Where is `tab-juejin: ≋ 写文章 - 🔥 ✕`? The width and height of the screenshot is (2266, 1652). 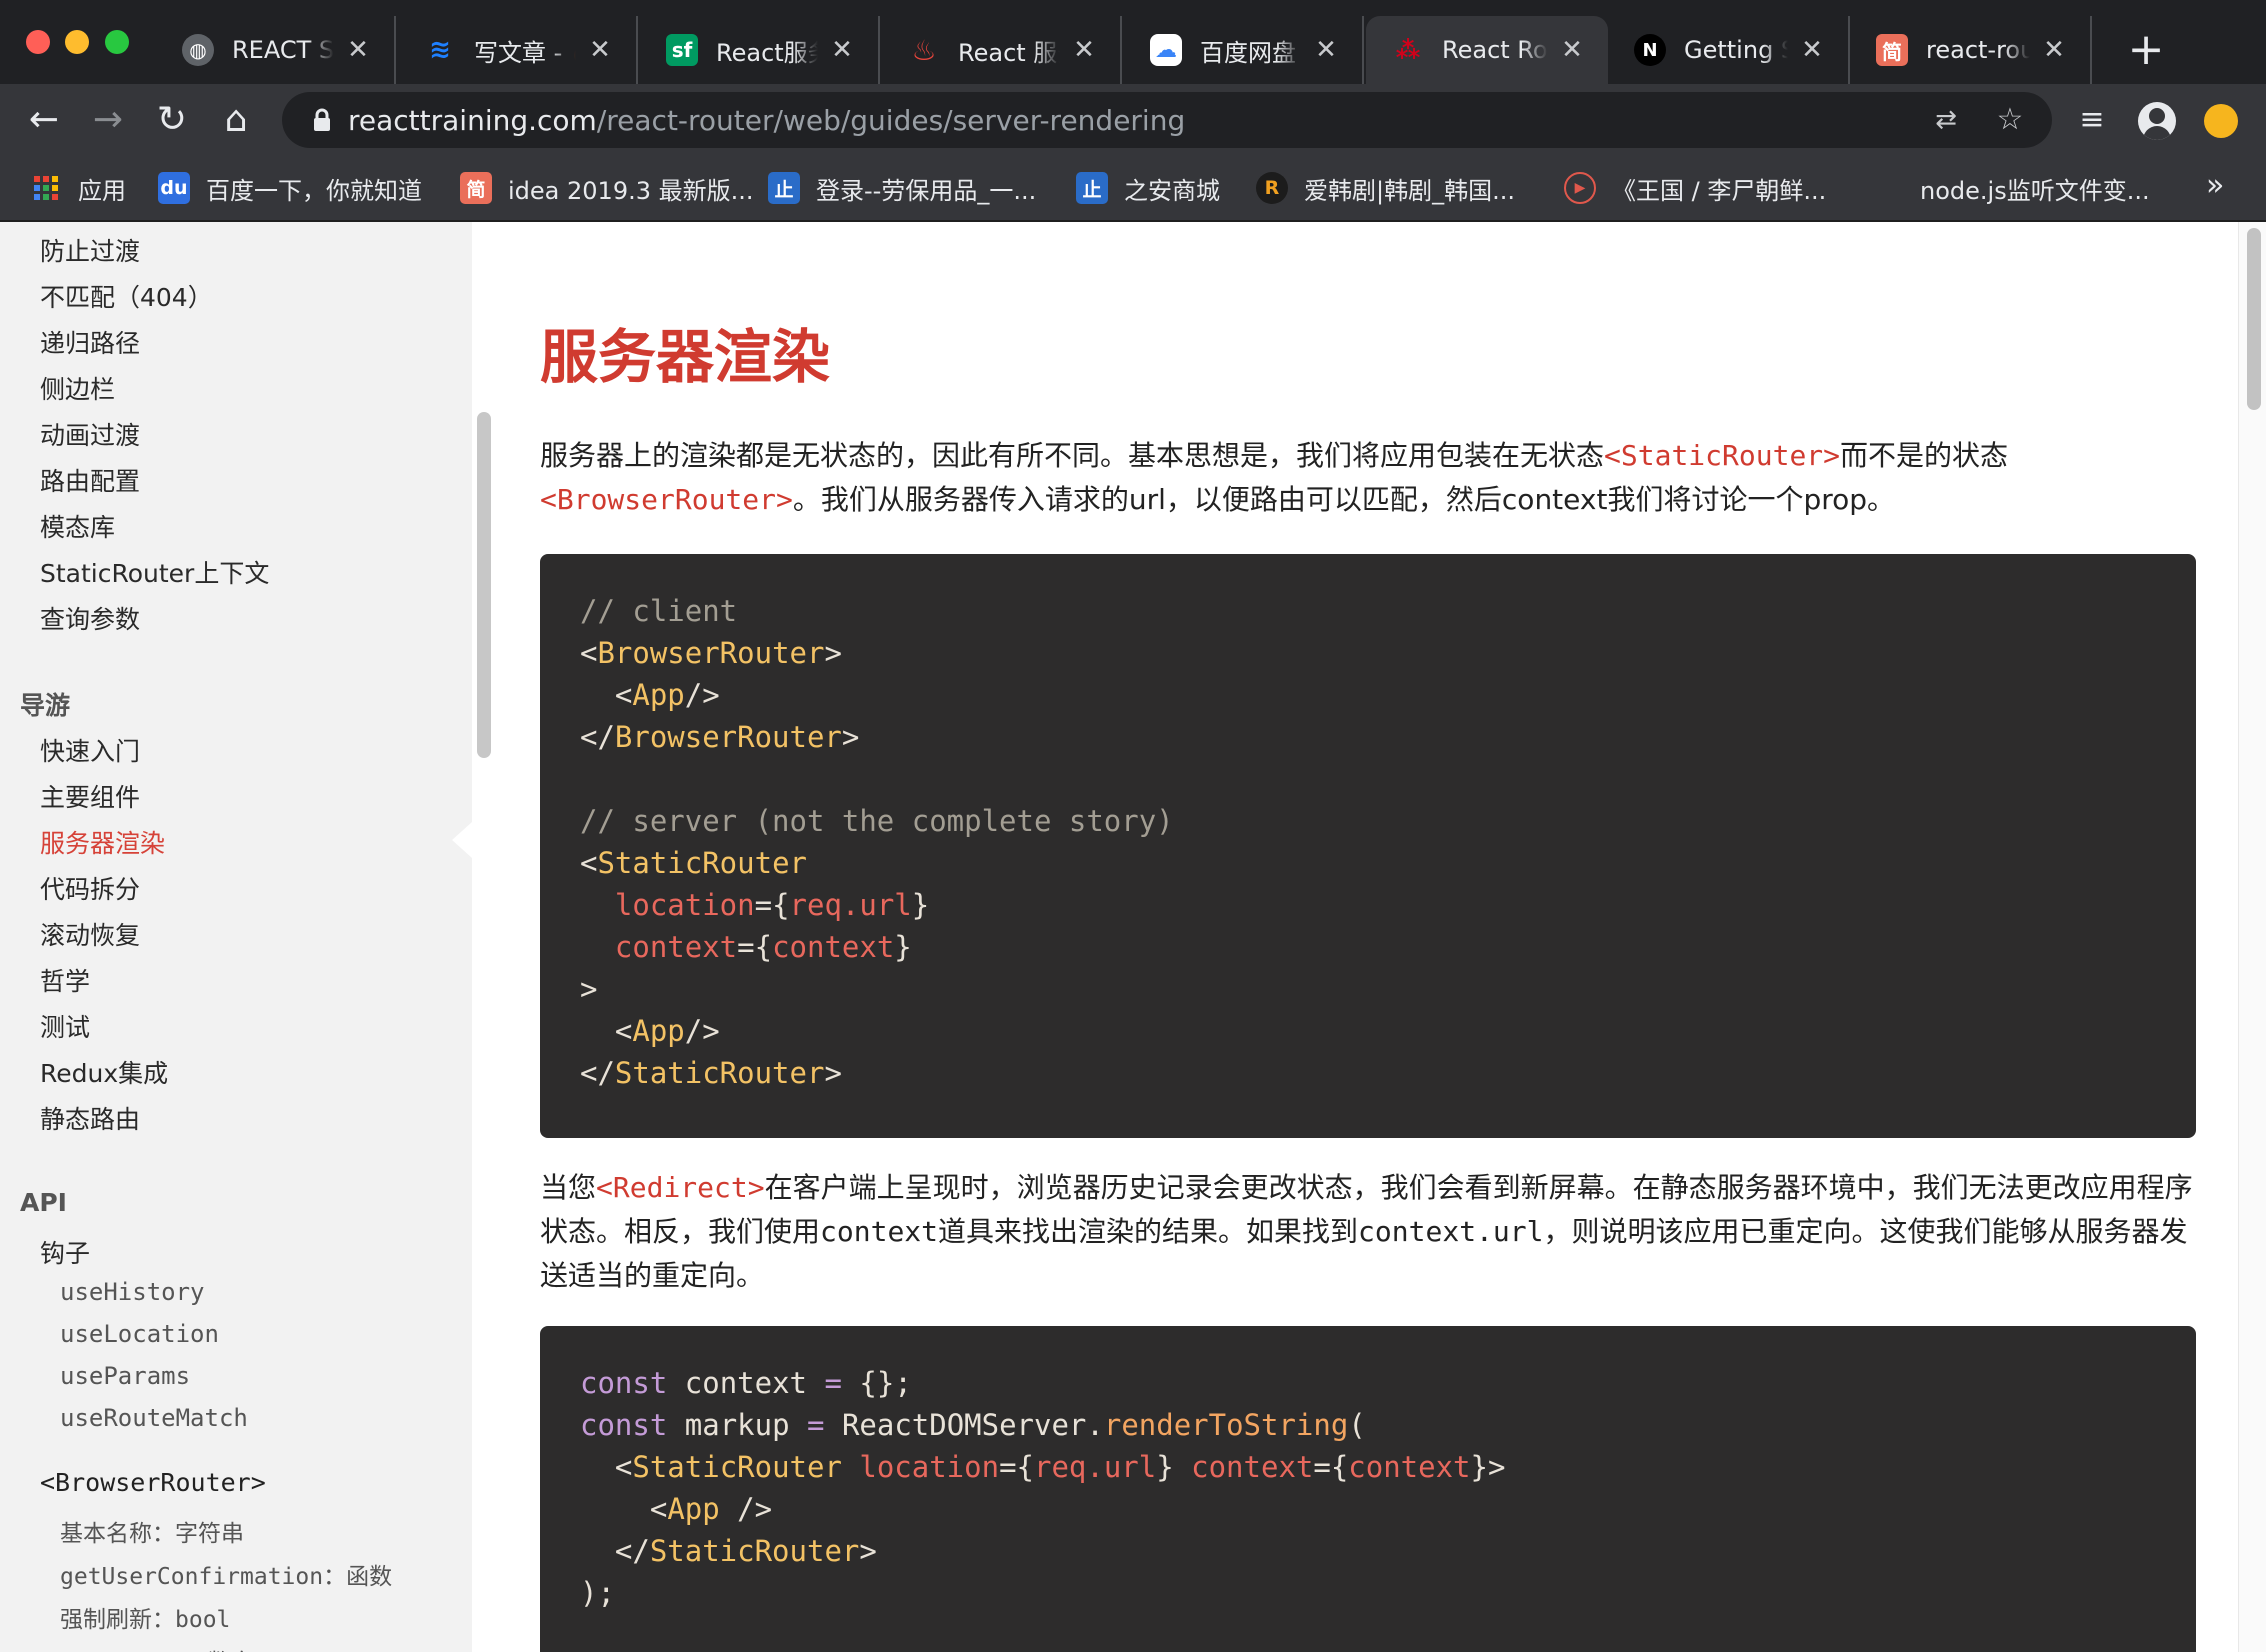 tab-juejin: ≋ 写文章 - 🔥 ✕ is located at coordinates (518, 50).